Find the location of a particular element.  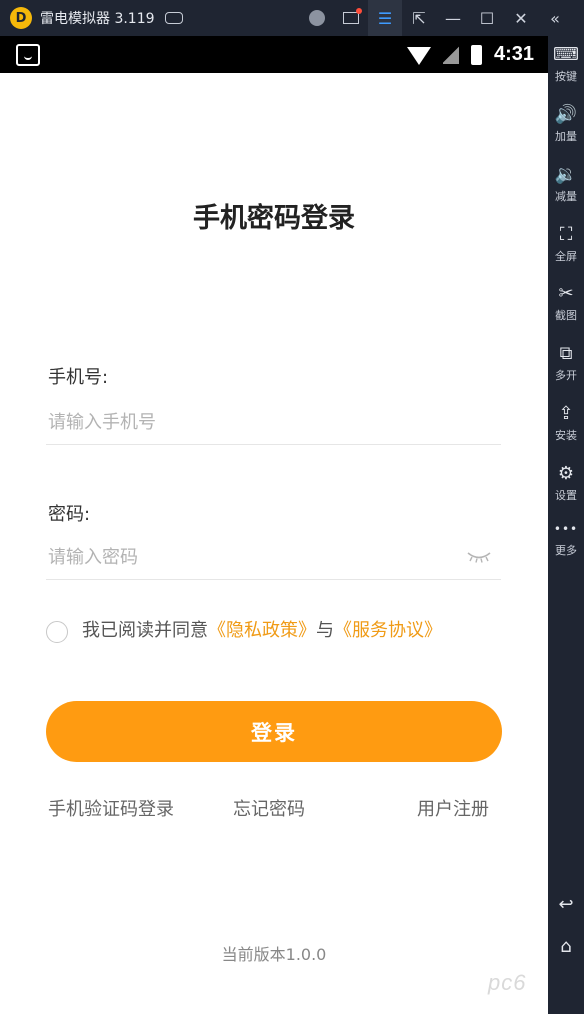

agreement-text: 我已阅读并同意《隐私政策》与《服务协议》 is located at coordinates (287, 631).